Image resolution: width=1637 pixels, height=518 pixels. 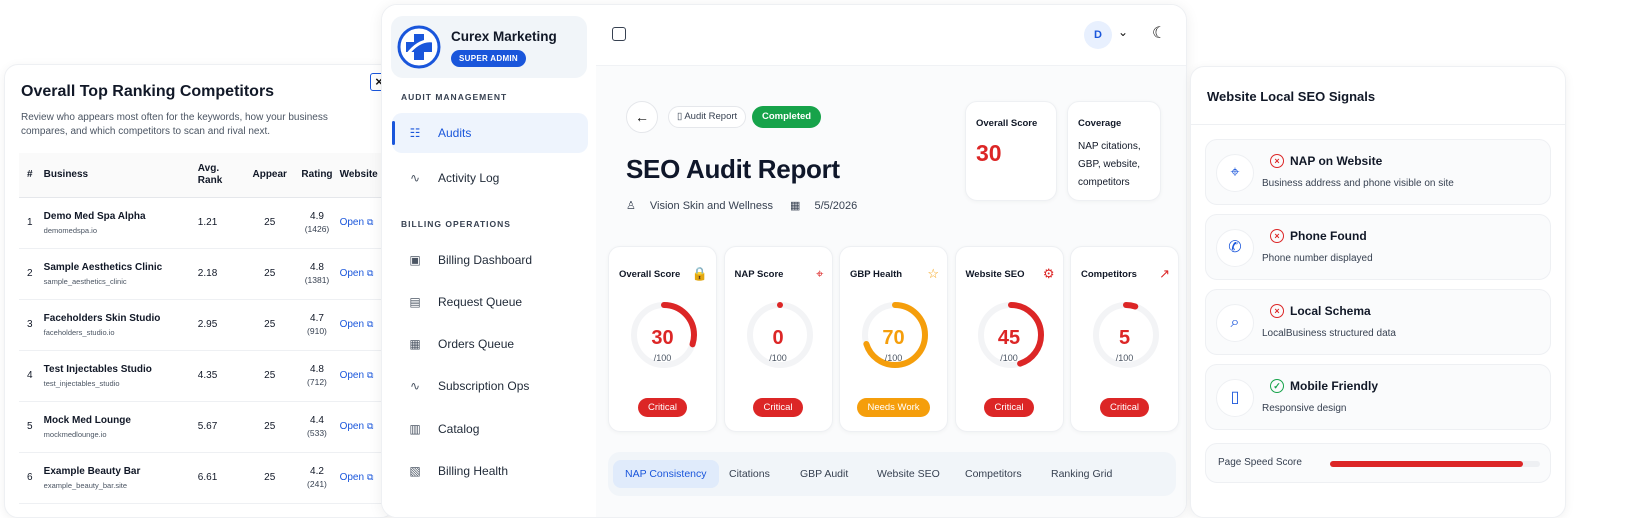 I want to click on avatar: D, so click(x=1098, y=35).